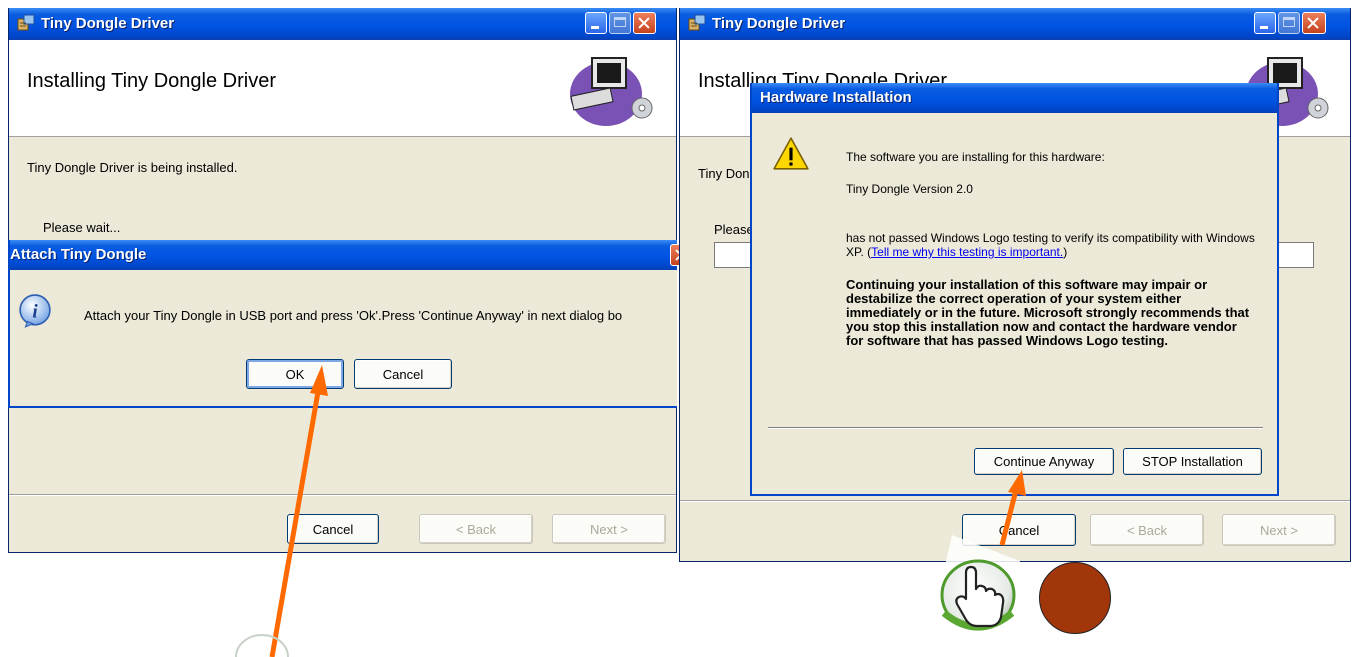 The width and height of the screenshot is (1355, 657). I want to click on hardware-dialog-divider, so click(1015, 428).